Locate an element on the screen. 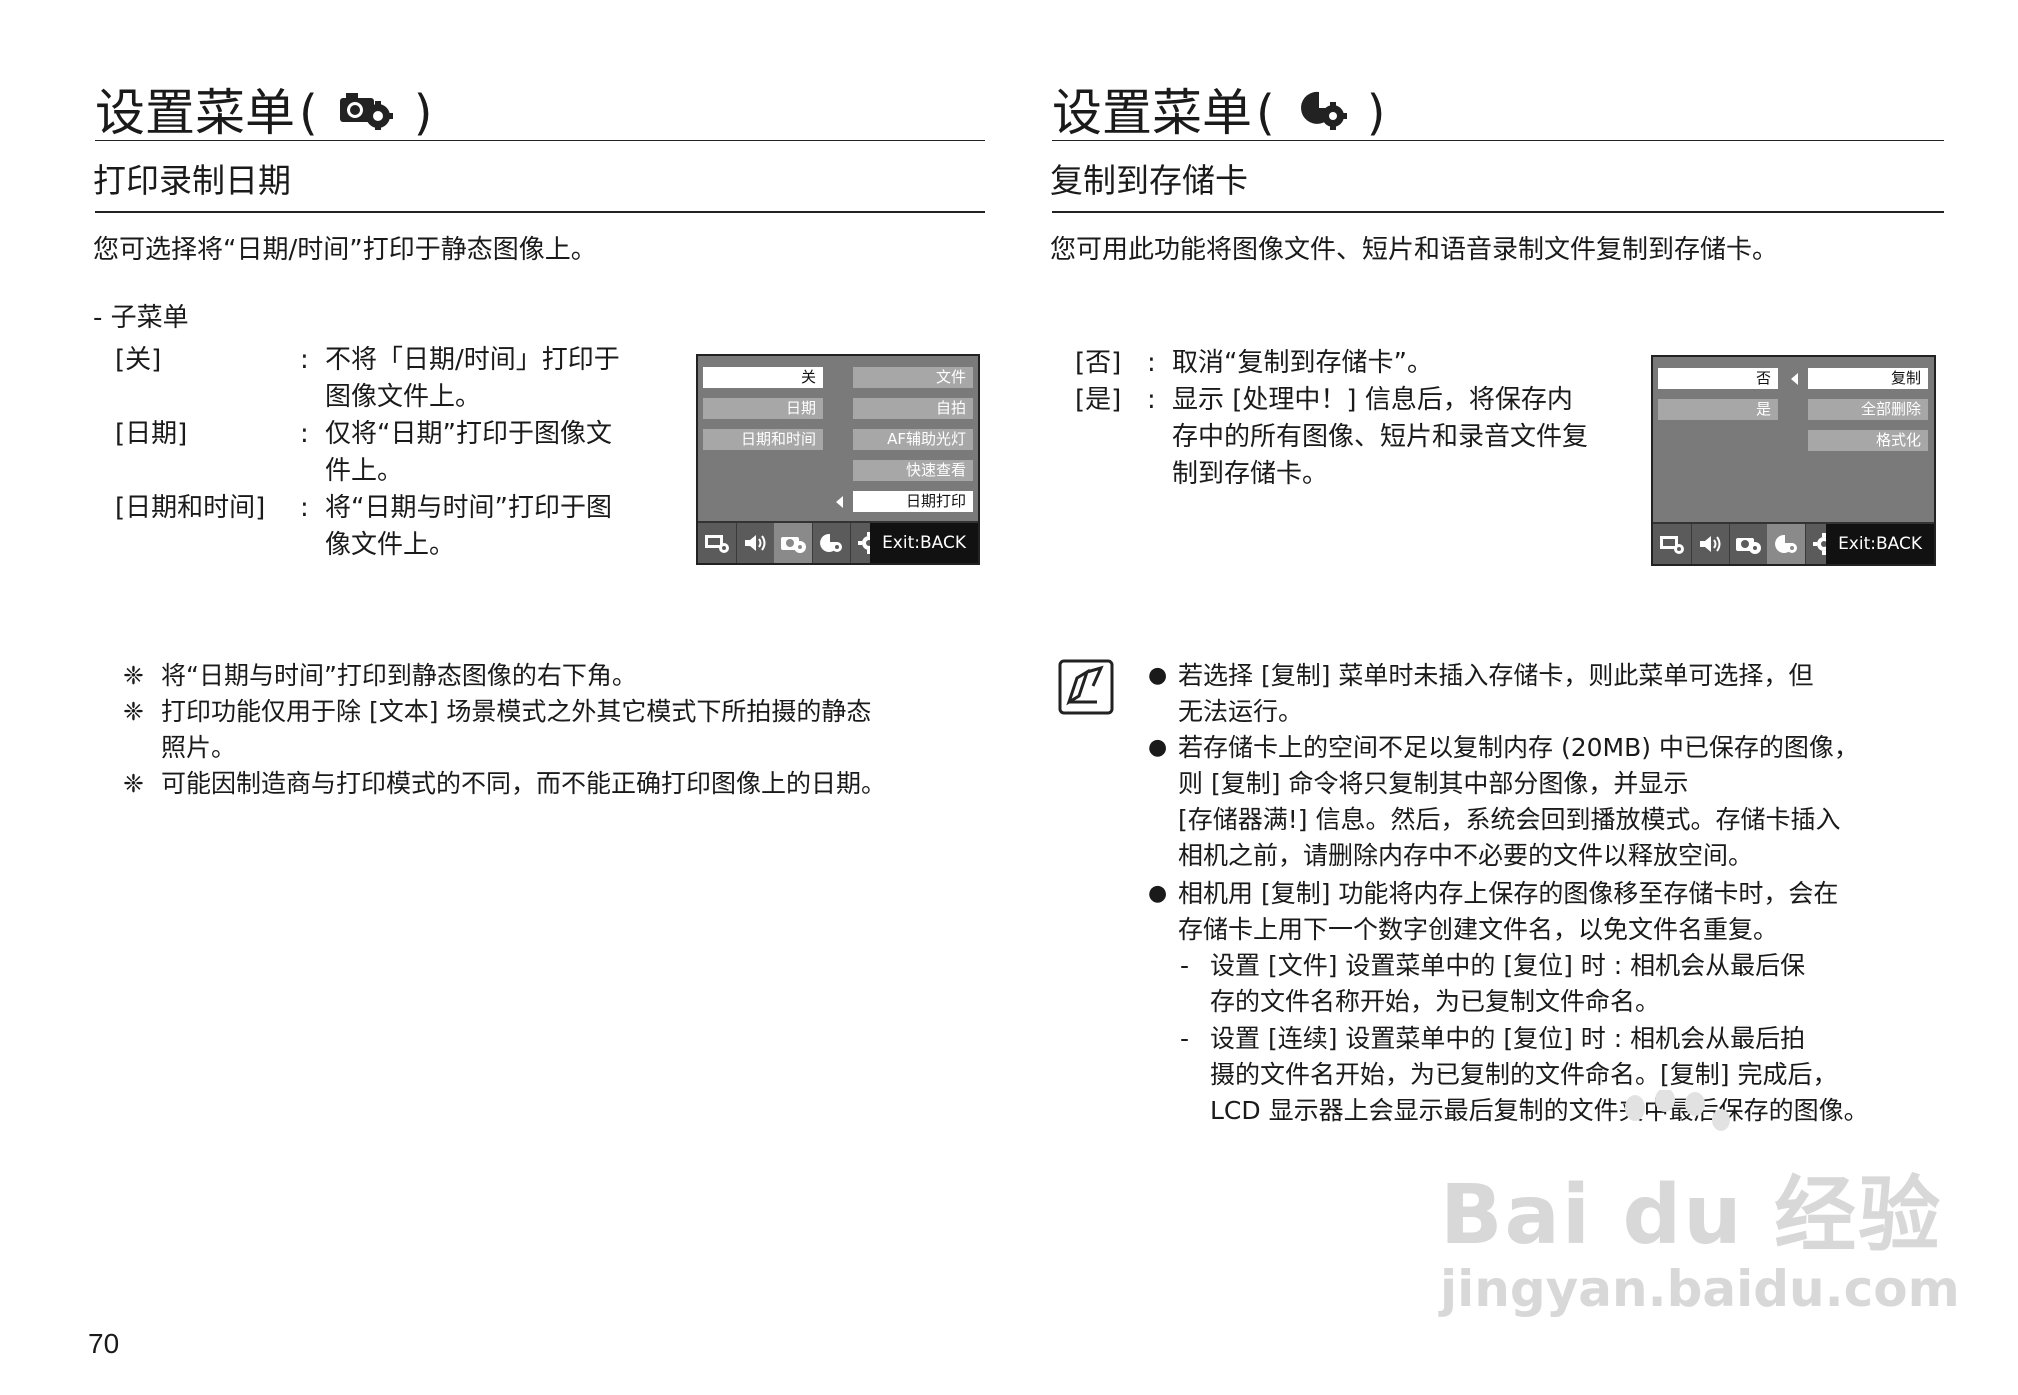  definition-line: 将“日期与时间”打印于图 is located at coordinates (468, 508).